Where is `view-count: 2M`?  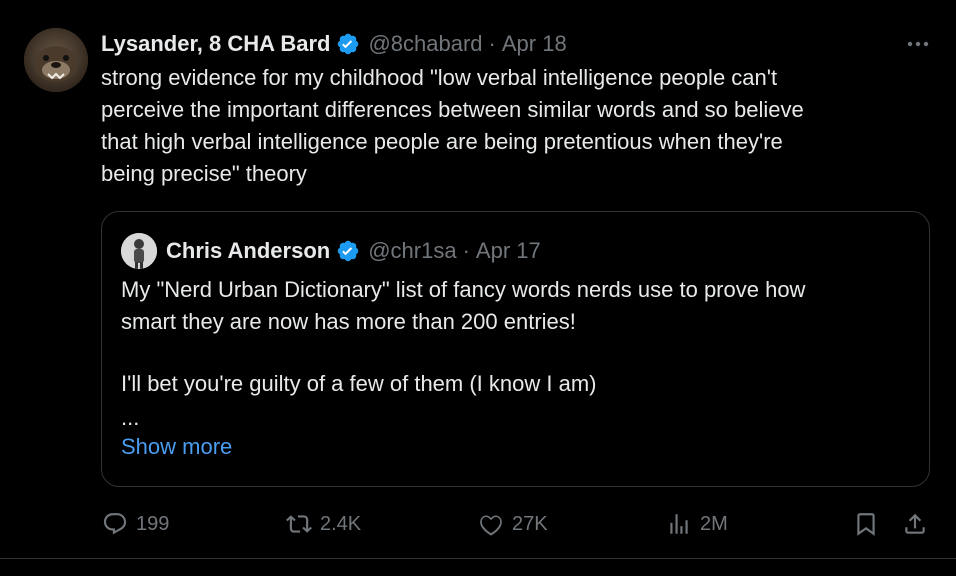 view-count: 2M is located at coordinates (714, 523).